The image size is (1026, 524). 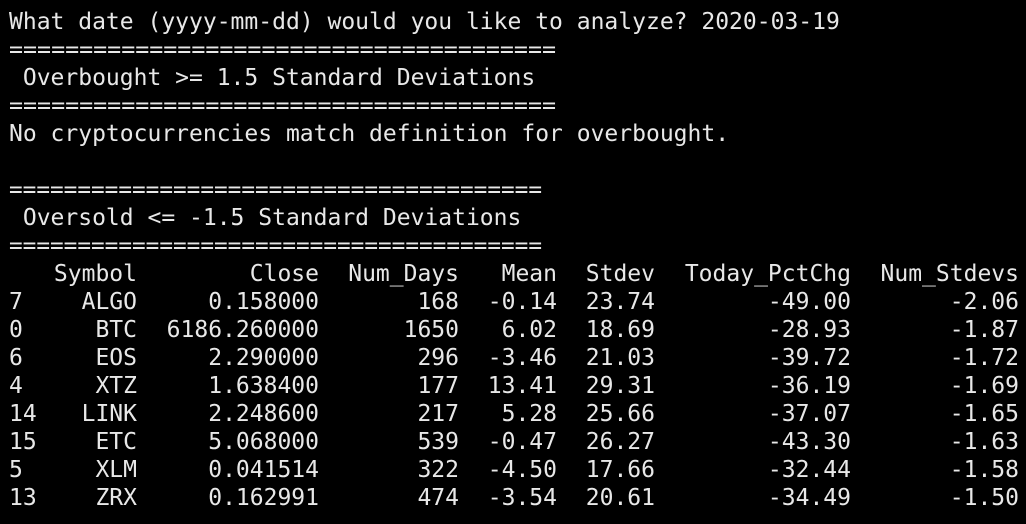 What do you see at coordinates (23, 498) in the screenshot?
I see `cell-index: 13` at bounding box center [23, 498].